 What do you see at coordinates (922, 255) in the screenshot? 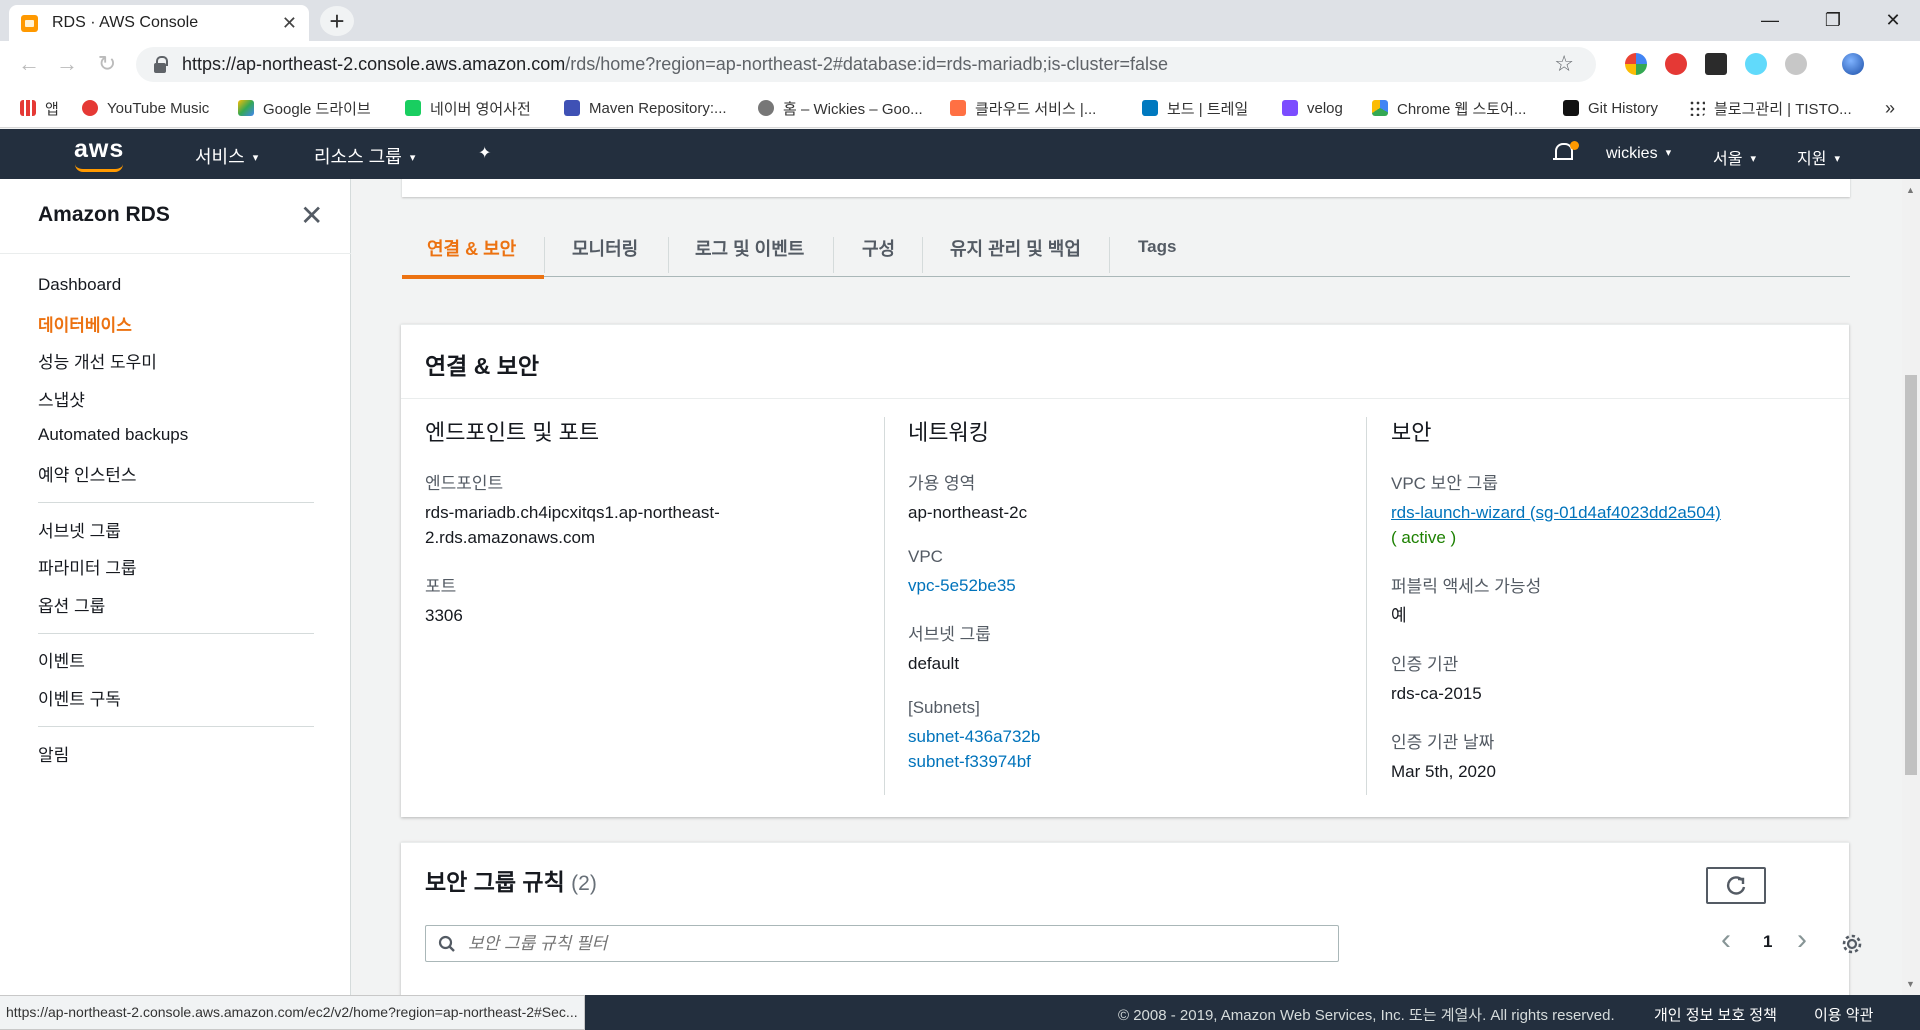
I see `tab-separator` at bounding box center [922, 255].